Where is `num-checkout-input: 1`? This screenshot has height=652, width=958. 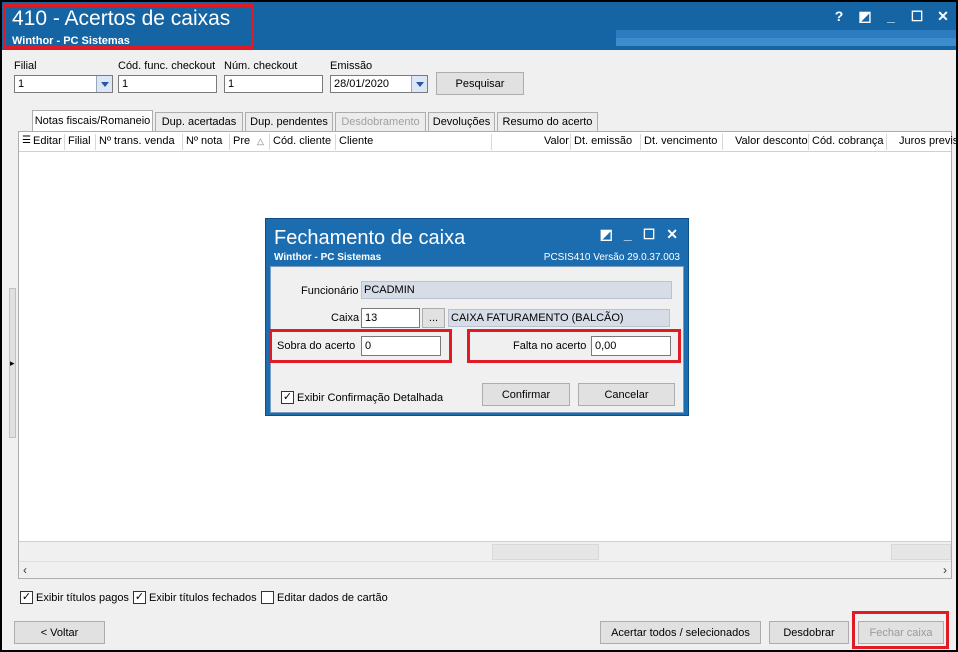 num-checkout-input: 1 is located at coordinates (273, 84).